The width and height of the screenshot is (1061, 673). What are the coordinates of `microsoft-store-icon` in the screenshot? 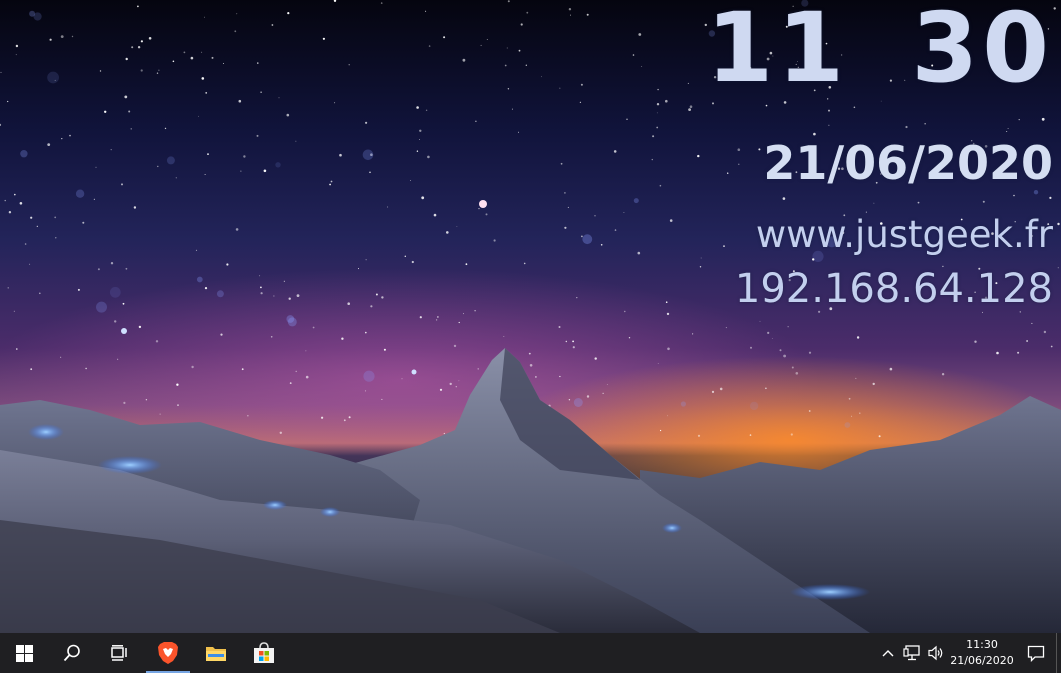 It's located at (264, 652).